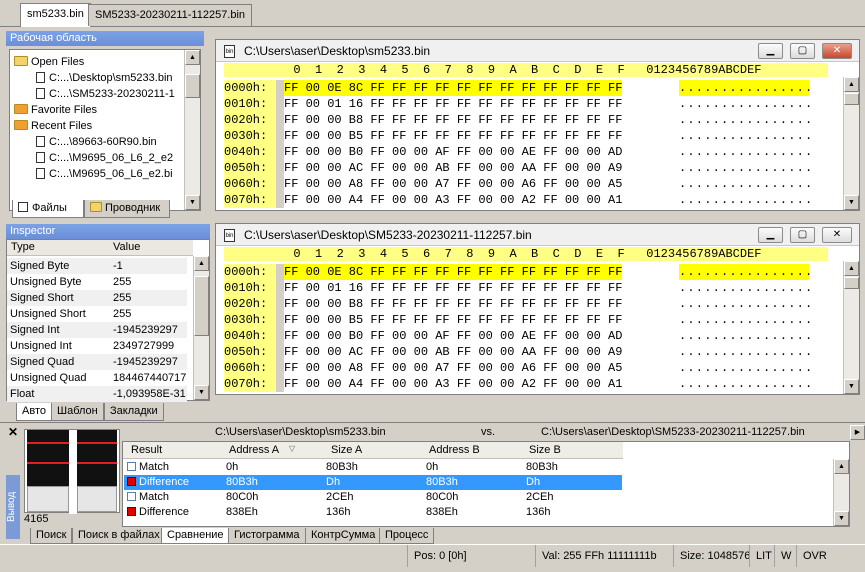 This screenshot has height=572, width=865. I want to click on status-ovr: OVR, so click(811, 556).